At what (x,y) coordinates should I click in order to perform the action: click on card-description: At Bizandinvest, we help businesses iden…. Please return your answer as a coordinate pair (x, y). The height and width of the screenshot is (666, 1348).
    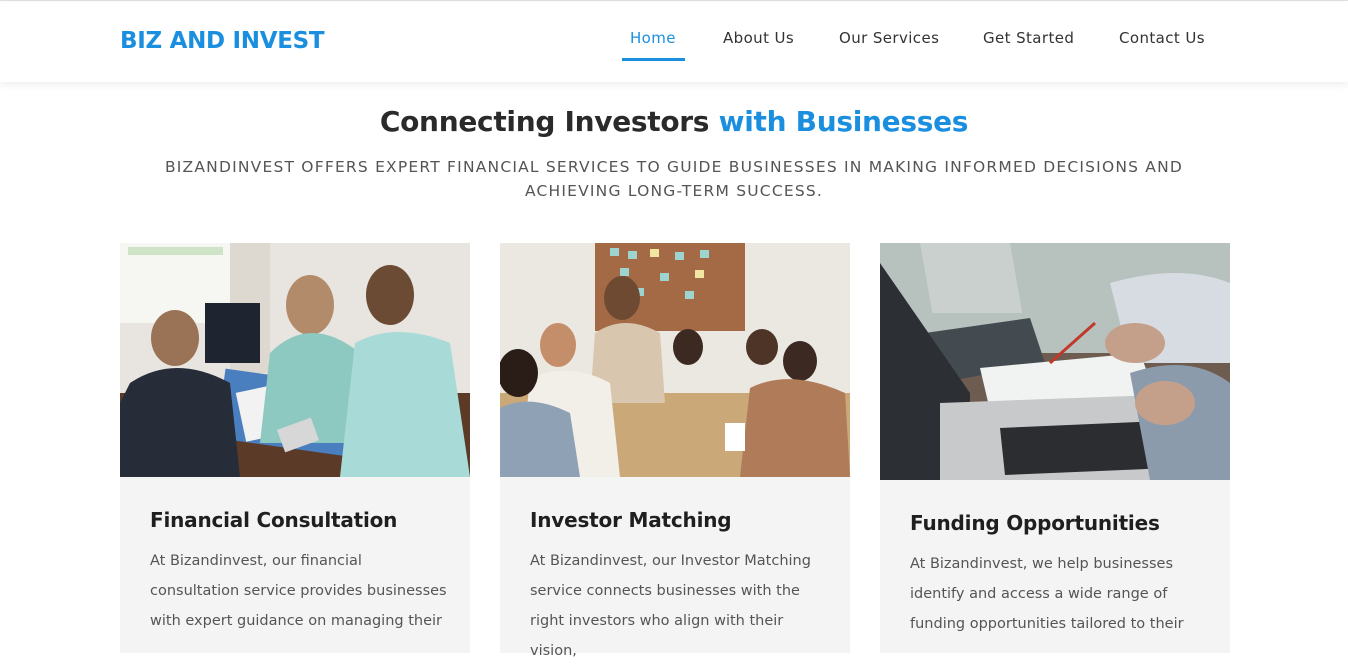
    Looking at the image, I should click on (1047, 594).